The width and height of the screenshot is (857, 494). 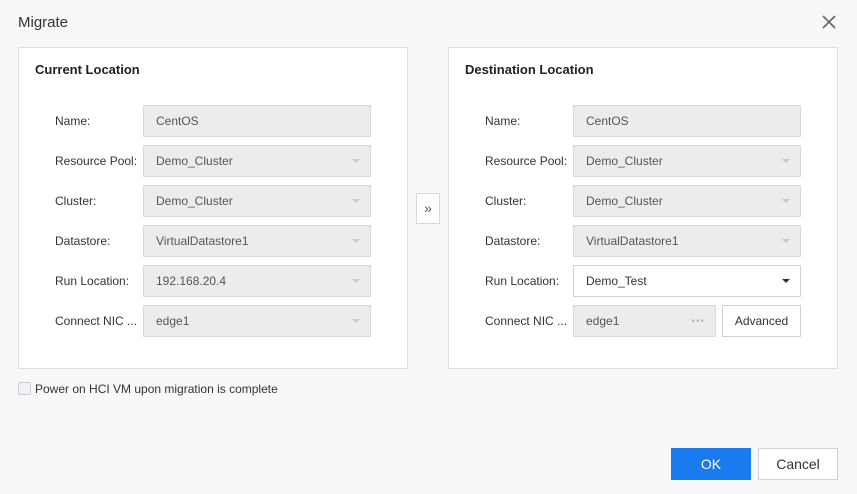 I want to click on dest-datastore-row: Datastore: VirtualDatastore1, so click(x=643, y=241).